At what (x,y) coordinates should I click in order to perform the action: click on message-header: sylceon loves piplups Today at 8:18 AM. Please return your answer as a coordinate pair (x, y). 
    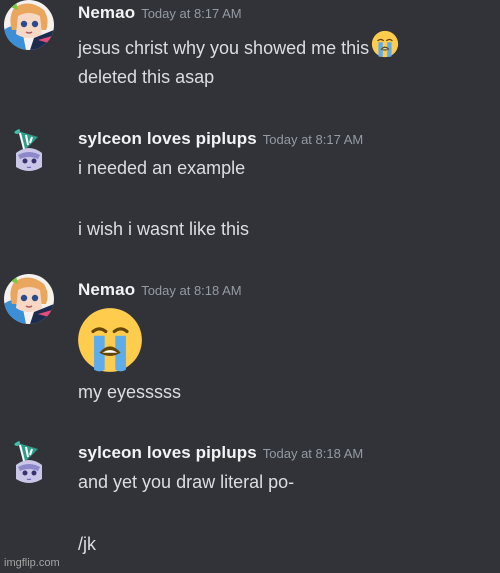
    Looking at the image, I should click on (220, 453).